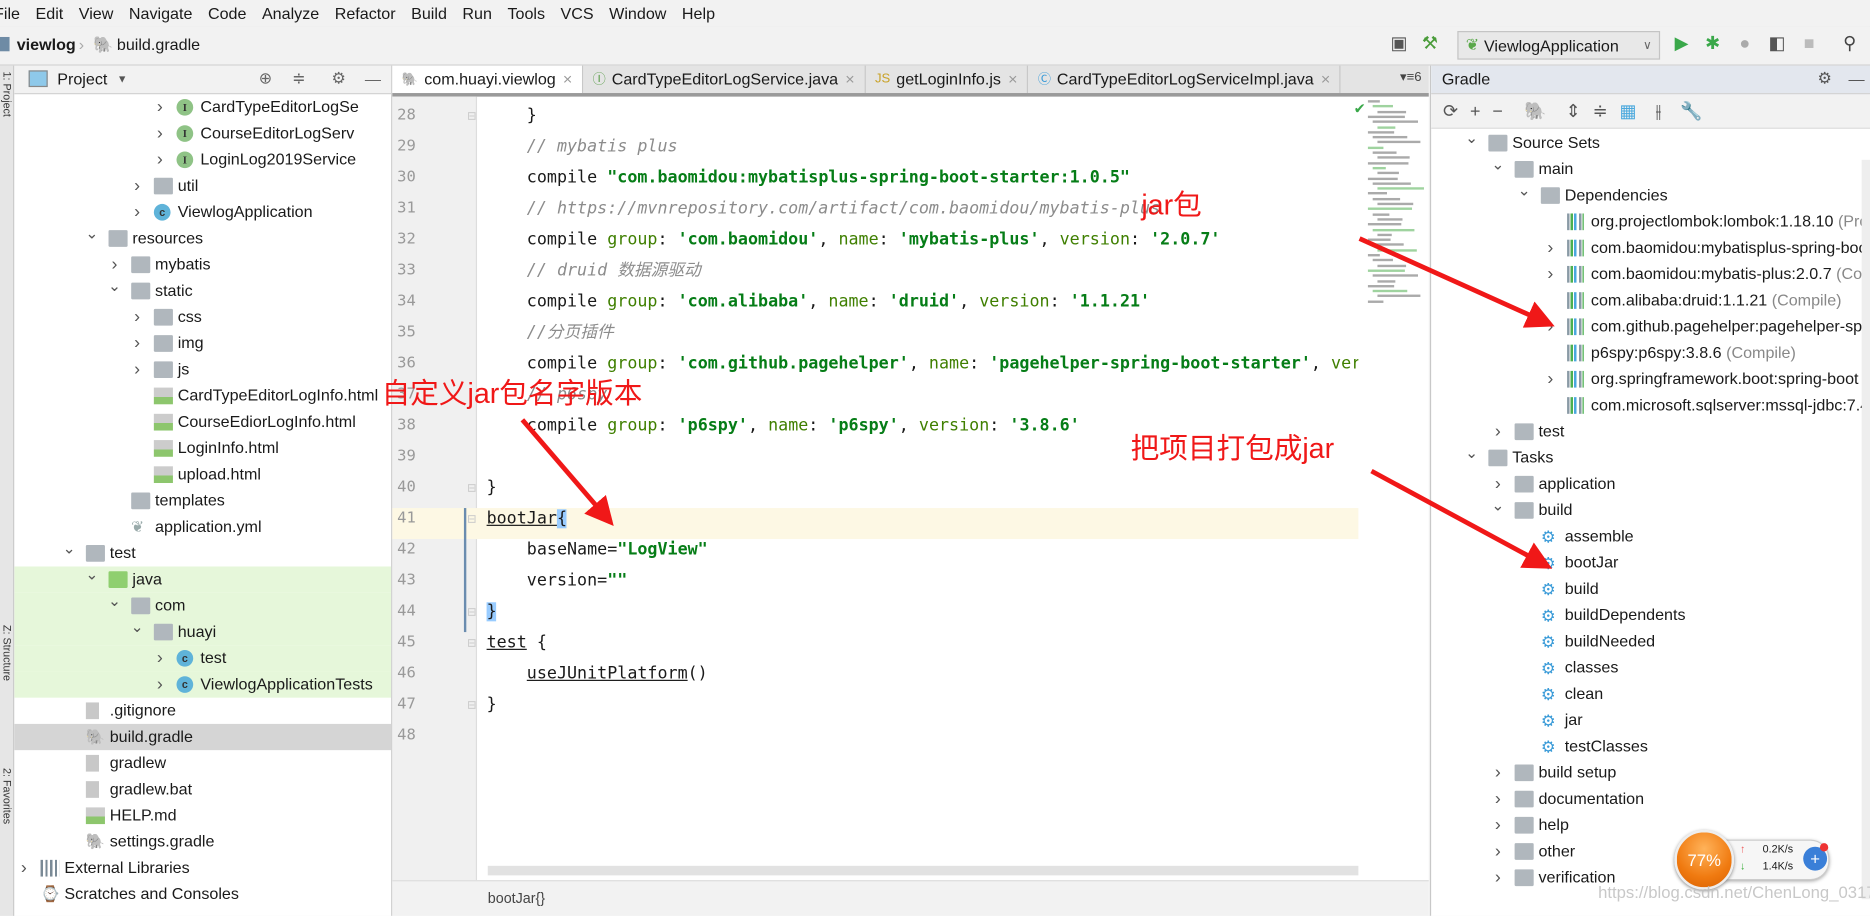 This screenshot has width=1870, height=916. What do you see at coordinates (1461, 518) in the screenshot?
I see `arrow-to-bootjar-task` at bounding box center [1461, 518].